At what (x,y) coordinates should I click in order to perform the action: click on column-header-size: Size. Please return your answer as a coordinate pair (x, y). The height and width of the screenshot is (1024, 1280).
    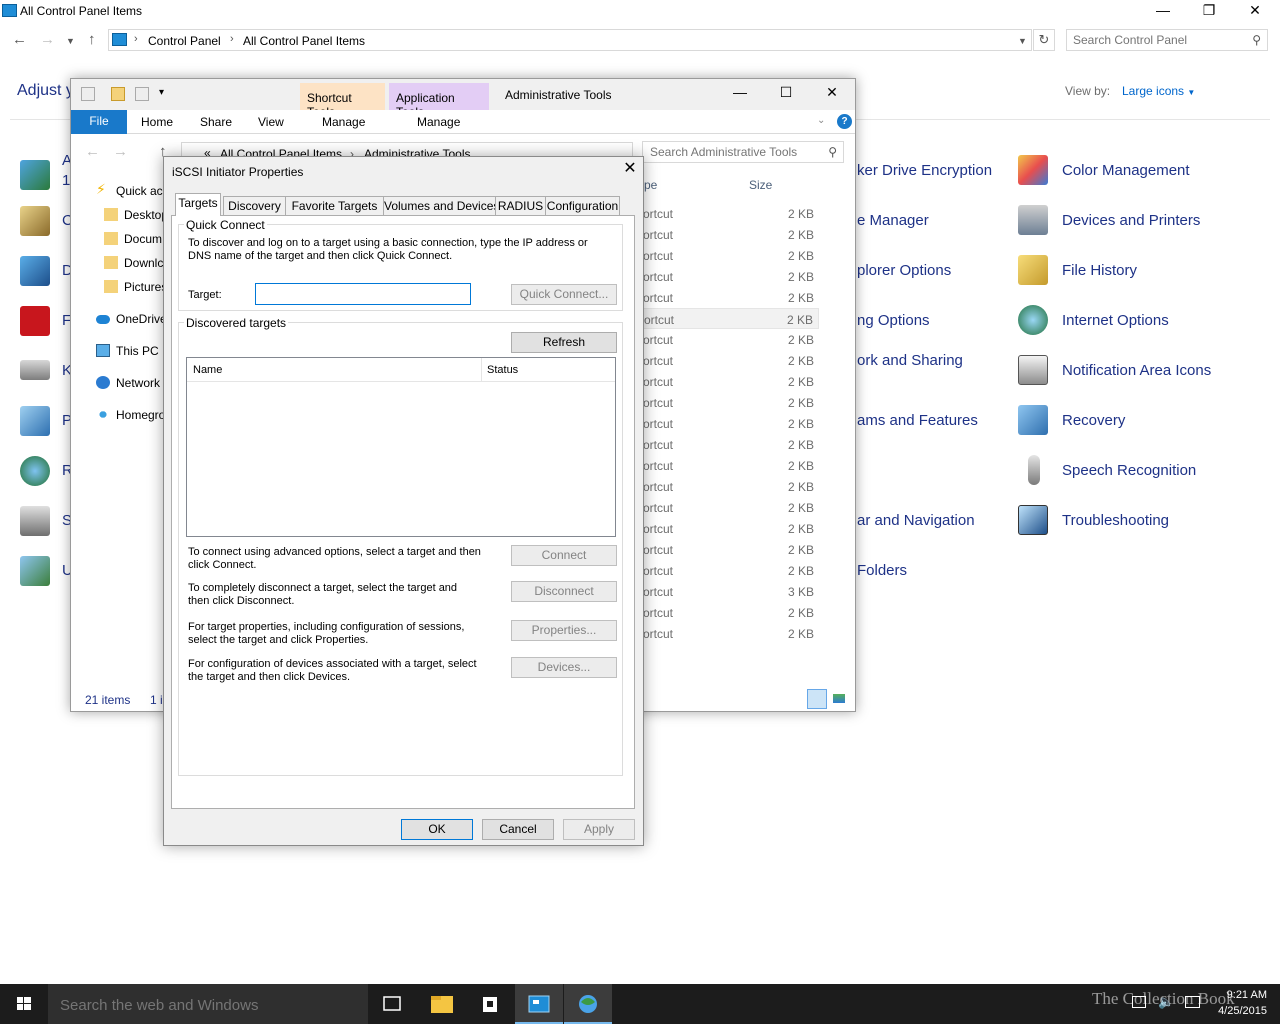
    Looking at the image, I should click on (760, 185).